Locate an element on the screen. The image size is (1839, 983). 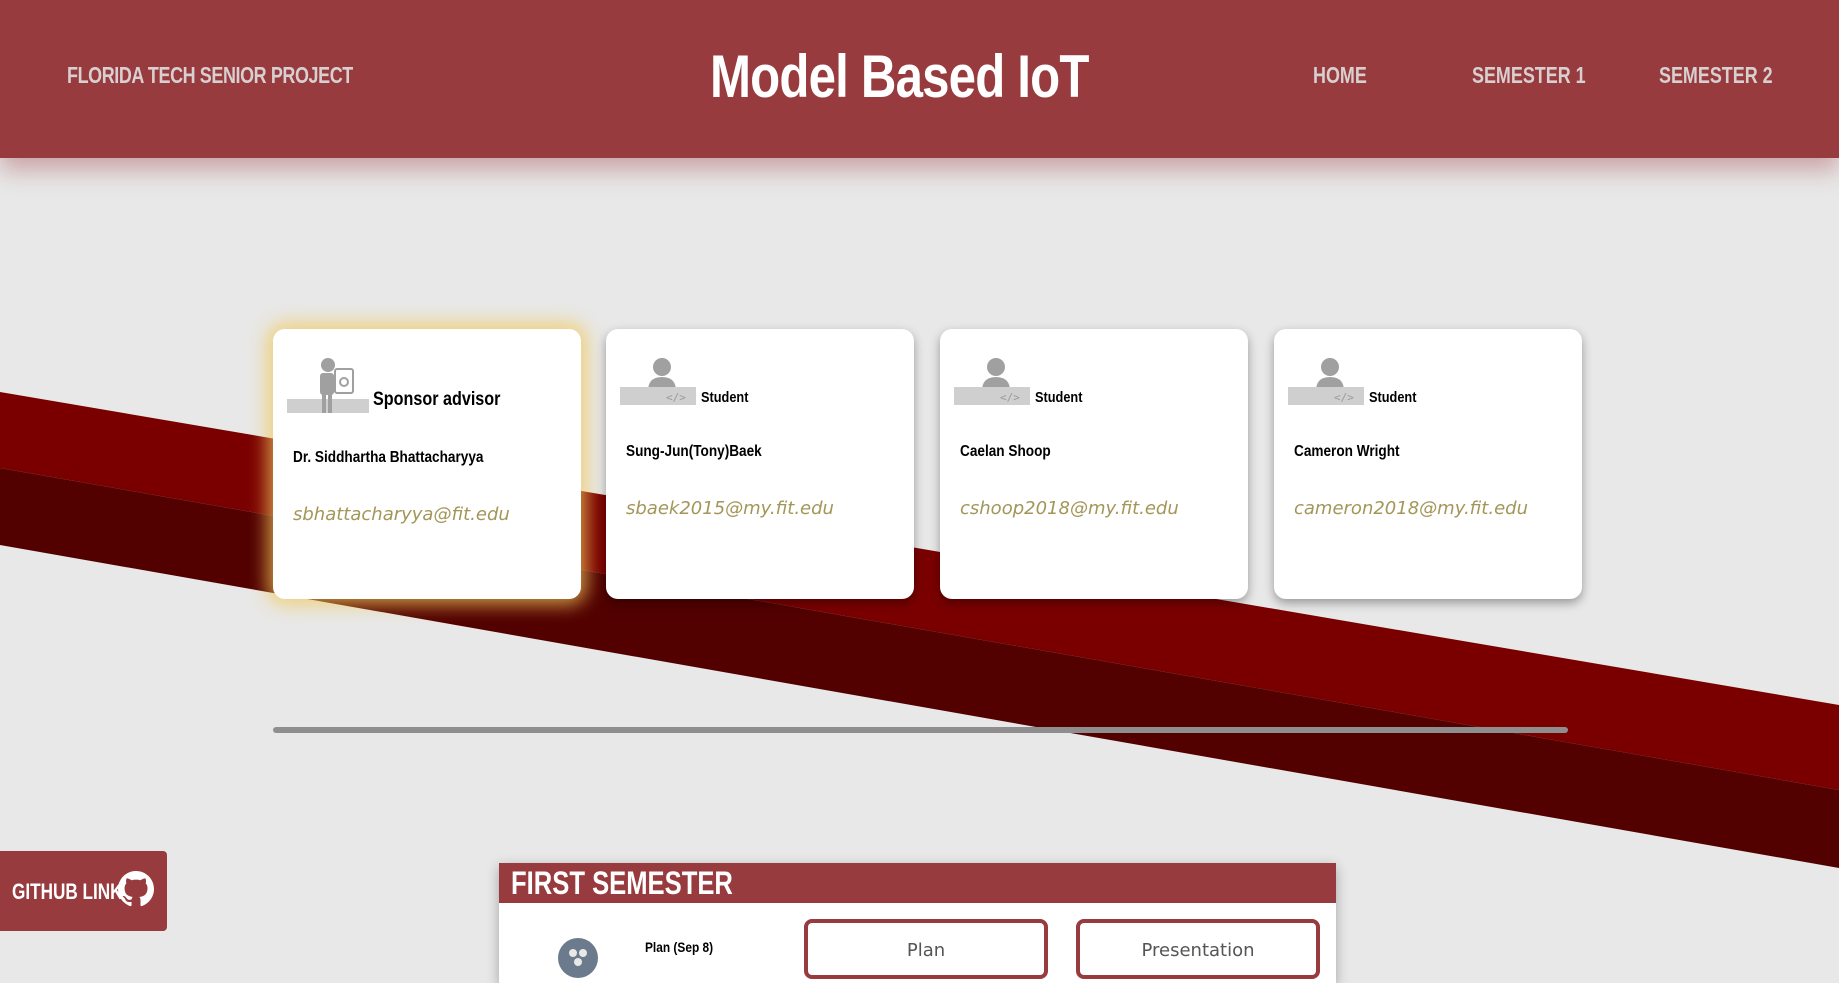
member-email-link: sbhattacharyya@fit.edu is located at coordinates (401, 514).